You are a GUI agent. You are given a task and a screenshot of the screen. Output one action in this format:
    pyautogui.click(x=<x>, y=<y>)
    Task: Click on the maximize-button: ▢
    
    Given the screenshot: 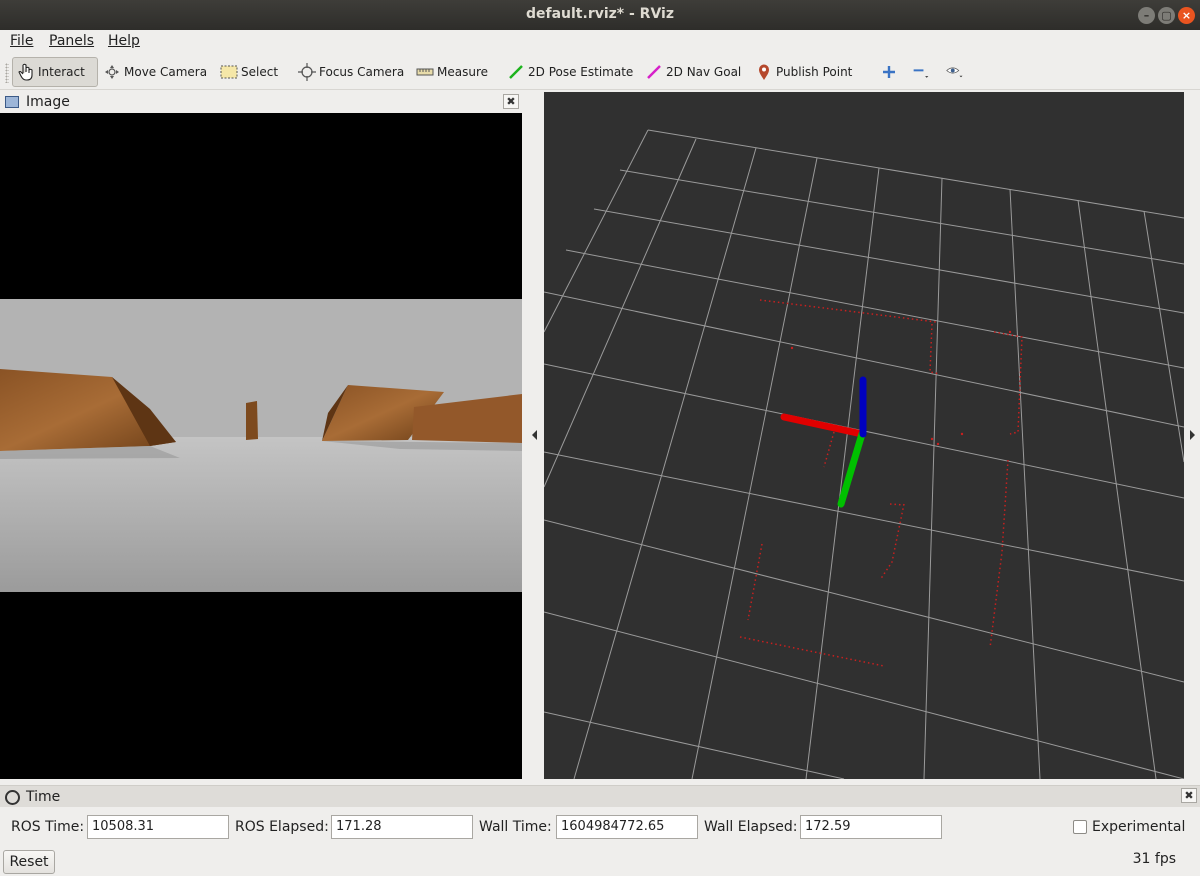 What is the action you would take?
    pyautogui.click(x=1166, y=15)
    